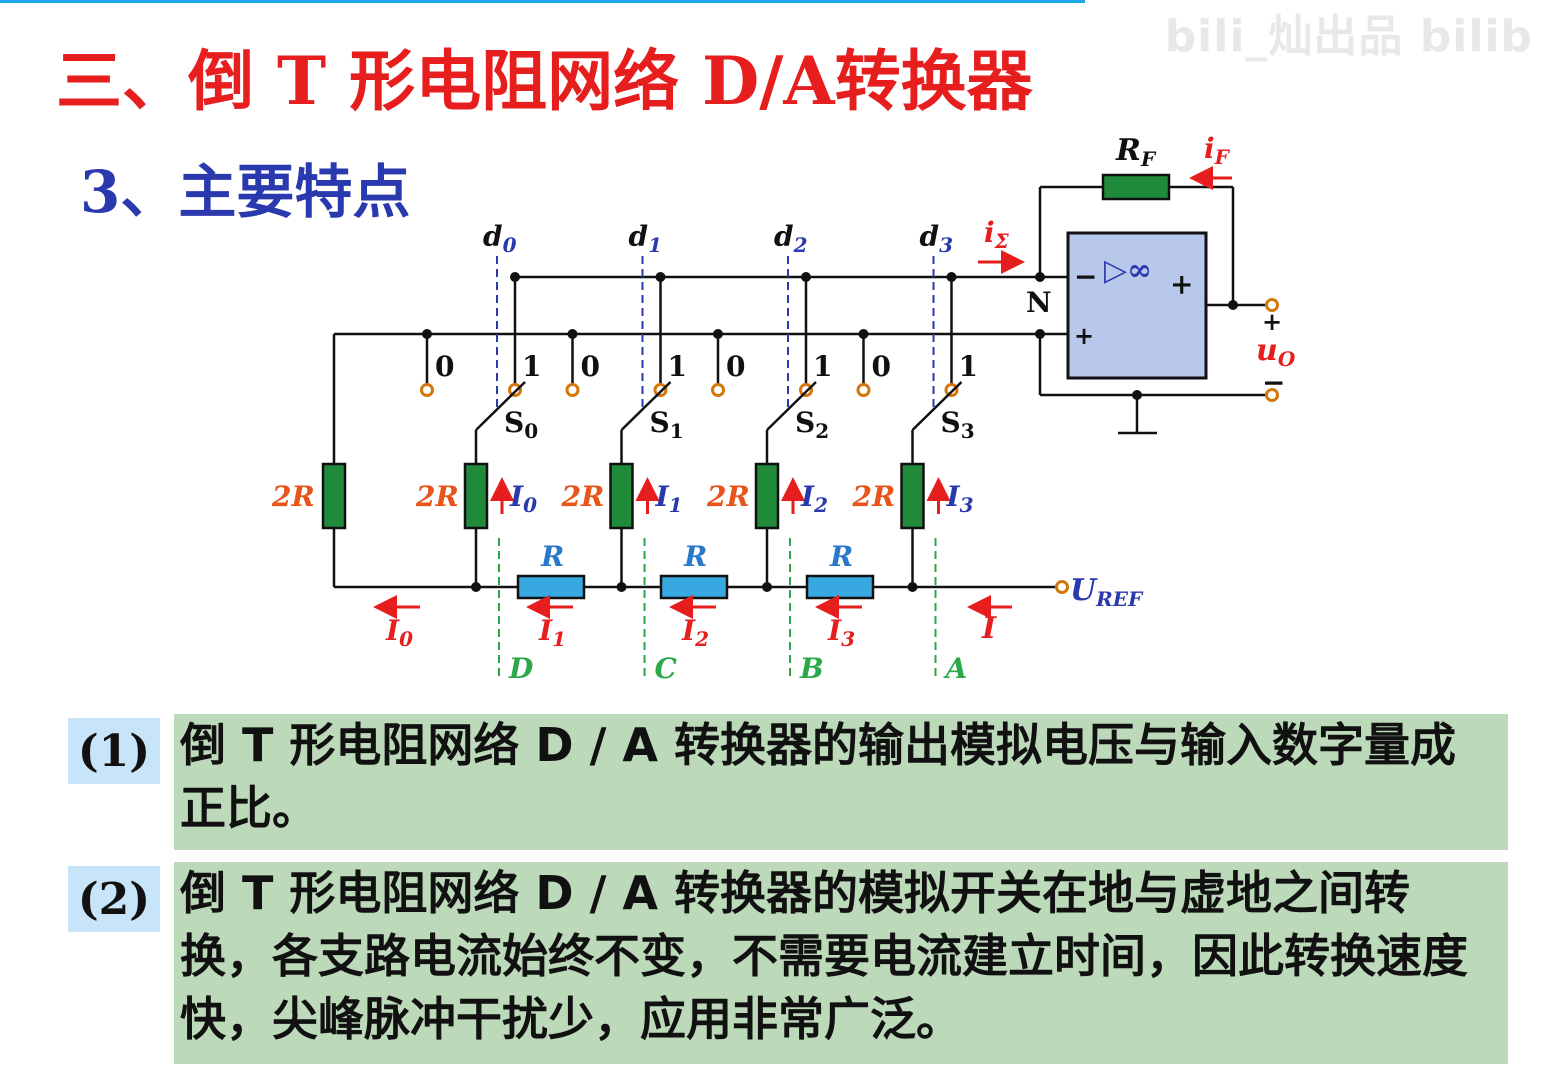 This screenshot has width=1541, height=1086. I want to click on ladder-resistor-label-0: R, so click(552, 556).